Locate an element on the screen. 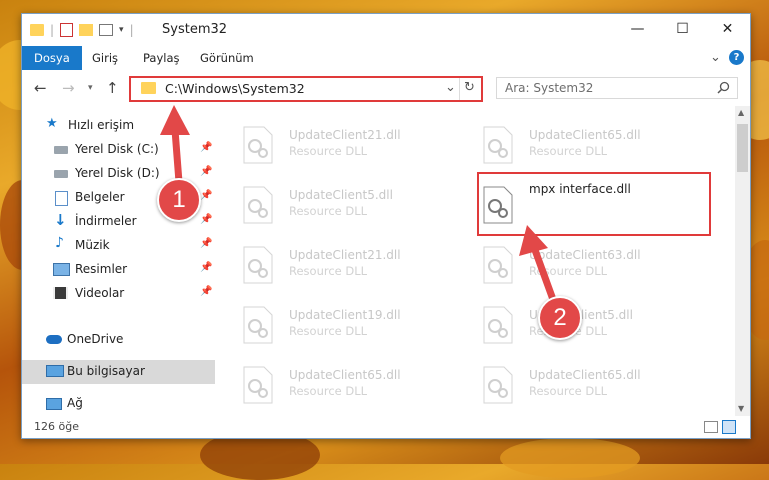 This screenshot has width=769, height=480. step-badge-1: 1 is located at coordinates (179, 200).